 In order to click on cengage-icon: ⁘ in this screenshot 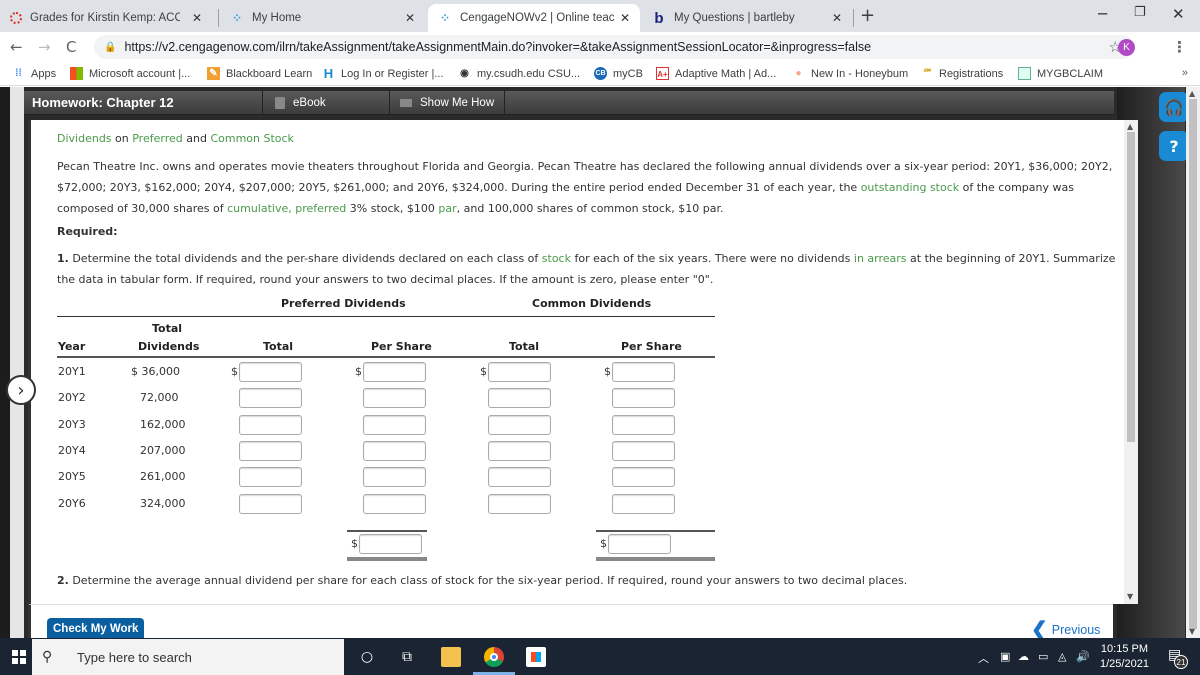, I will do `click(237, 18)`.